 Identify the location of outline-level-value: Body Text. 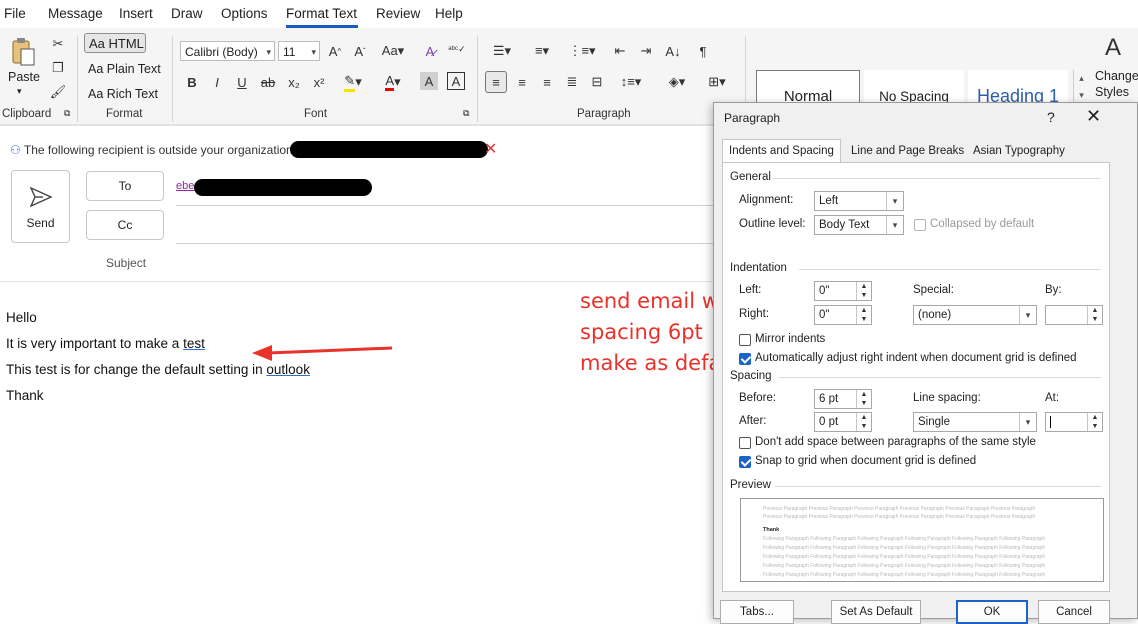
(844, 225).